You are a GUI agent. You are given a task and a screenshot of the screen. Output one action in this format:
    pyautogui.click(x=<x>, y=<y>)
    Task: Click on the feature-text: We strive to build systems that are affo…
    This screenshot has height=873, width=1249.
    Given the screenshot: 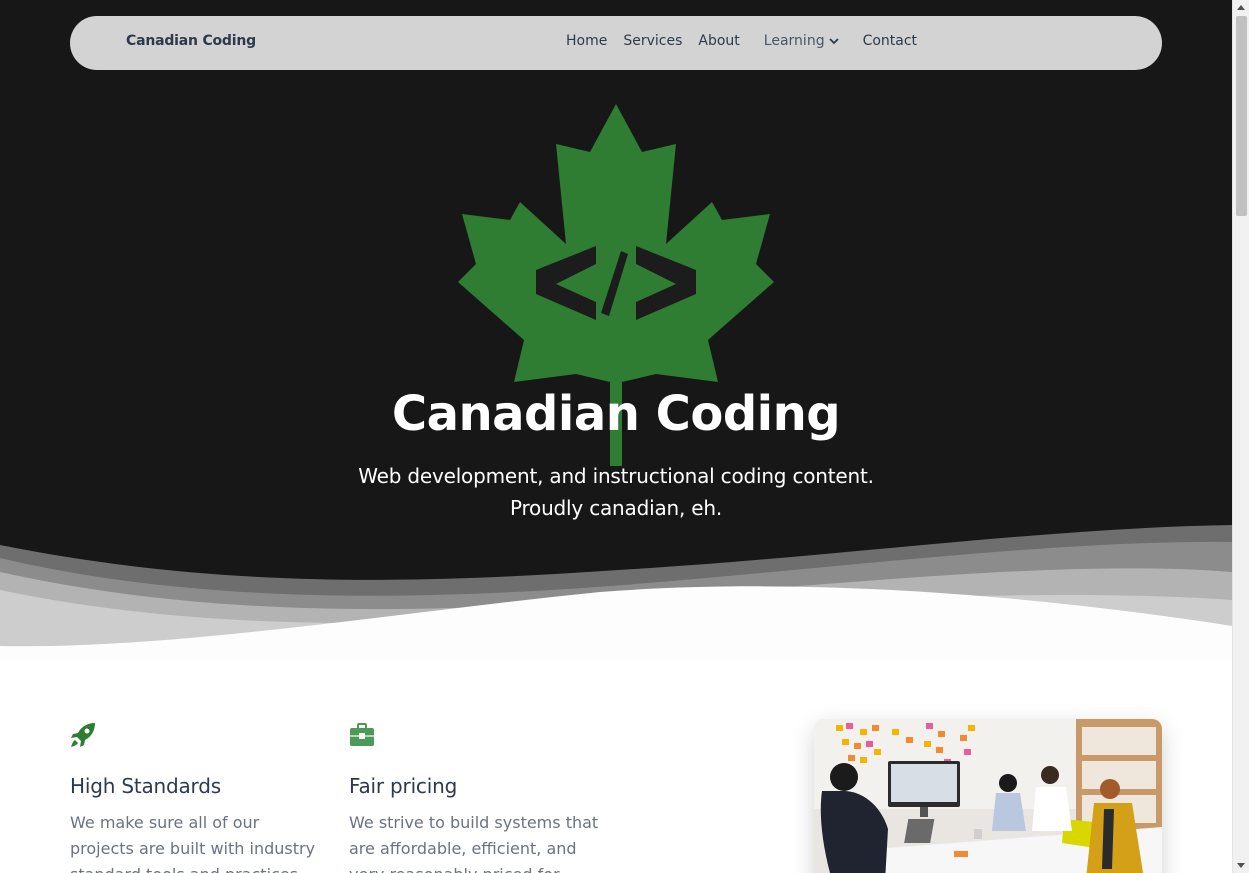 What is the action you would take?
    pyautogui.click(x=474, y=843)
    